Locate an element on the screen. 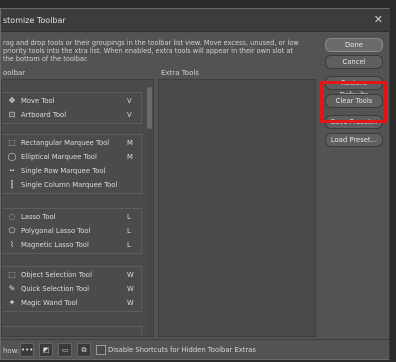 Image resolution: width=396 pixels, height=362 pixels. tool-polygonal-lasso: ⬠ Polygonal Lasso Tool L is located at coordinates (72, 231).